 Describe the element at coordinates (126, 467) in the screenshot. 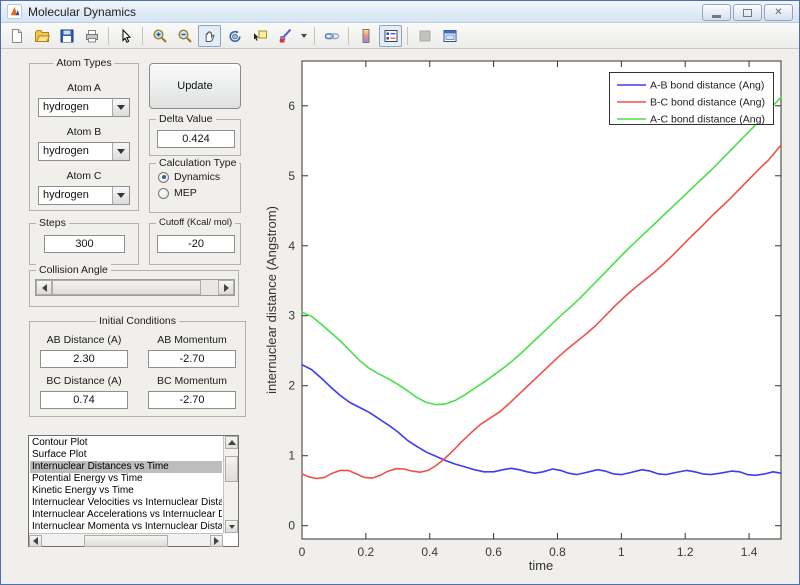

I see `list-item: Internuclear Distances vs Time` at that location.